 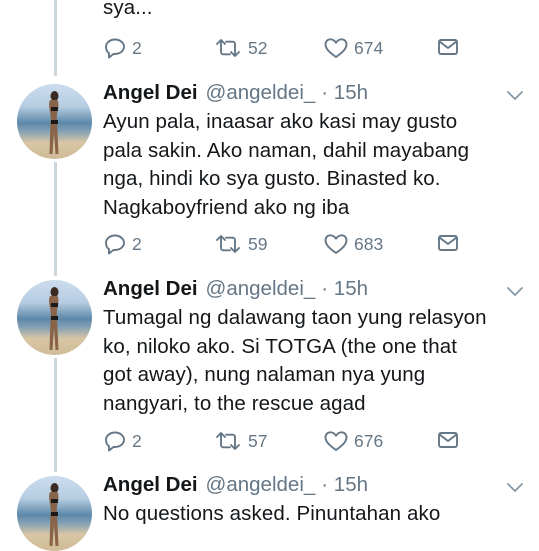 I want to click on retweet-count: 52, so click(x=258, y=47).